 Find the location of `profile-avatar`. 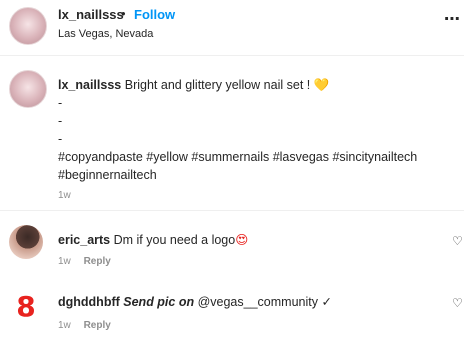

profile-avatar is located at coordinates (28, 26).